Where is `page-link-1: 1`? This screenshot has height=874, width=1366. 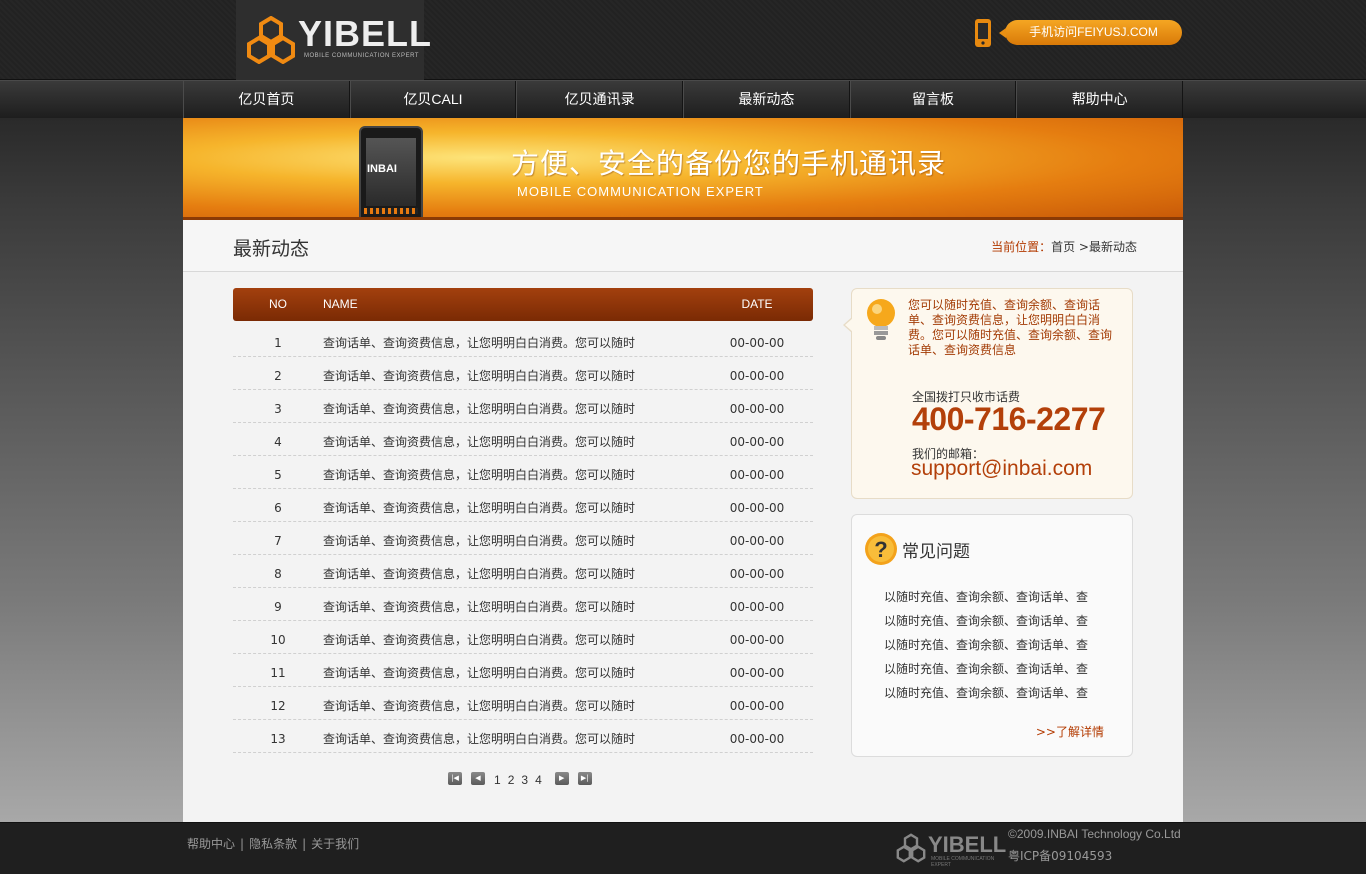
page-link-1: 1 is located at coordinates (497, 780).